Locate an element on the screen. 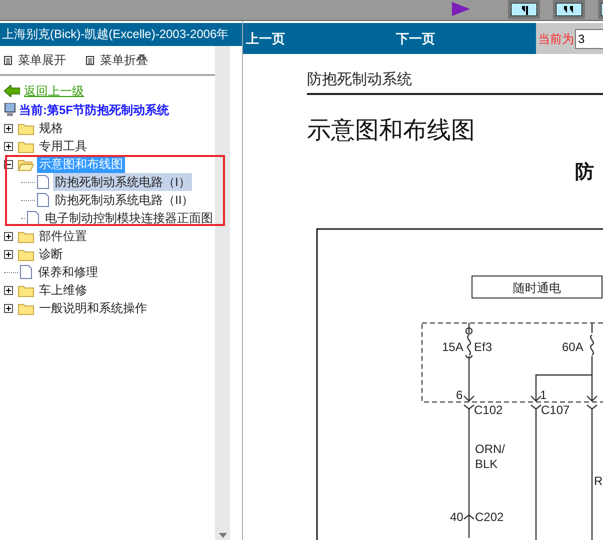 The height and width of the screenshot is (540, 603). tree-item: 防抱死制动系统电路（I） is located at coordinates (122, 182).